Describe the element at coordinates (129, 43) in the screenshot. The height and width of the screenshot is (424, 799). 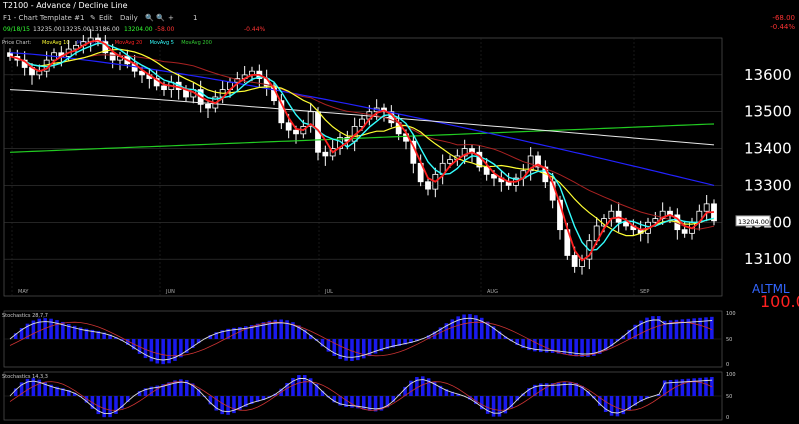
I see `ma-legend-movavg-20: MovAvg 20` at that location.